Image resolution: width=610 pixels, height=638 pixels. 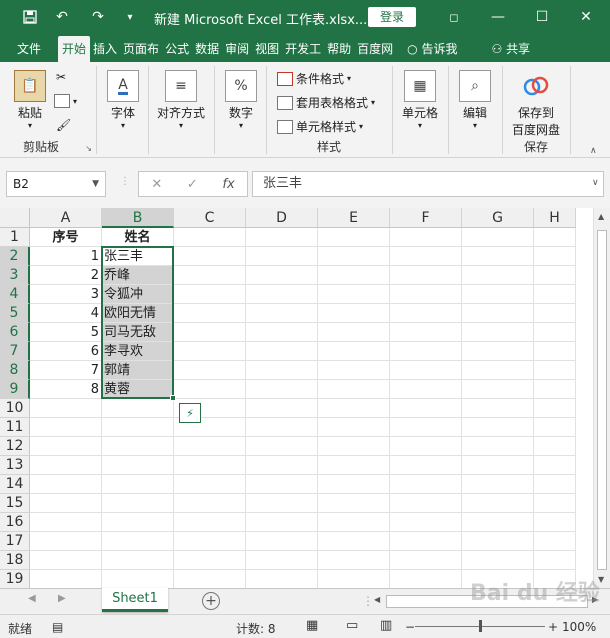 What do you see at coordinates (498, 256) in the screenshot?
I see `cell-g2` at bounding box center [498, 256].